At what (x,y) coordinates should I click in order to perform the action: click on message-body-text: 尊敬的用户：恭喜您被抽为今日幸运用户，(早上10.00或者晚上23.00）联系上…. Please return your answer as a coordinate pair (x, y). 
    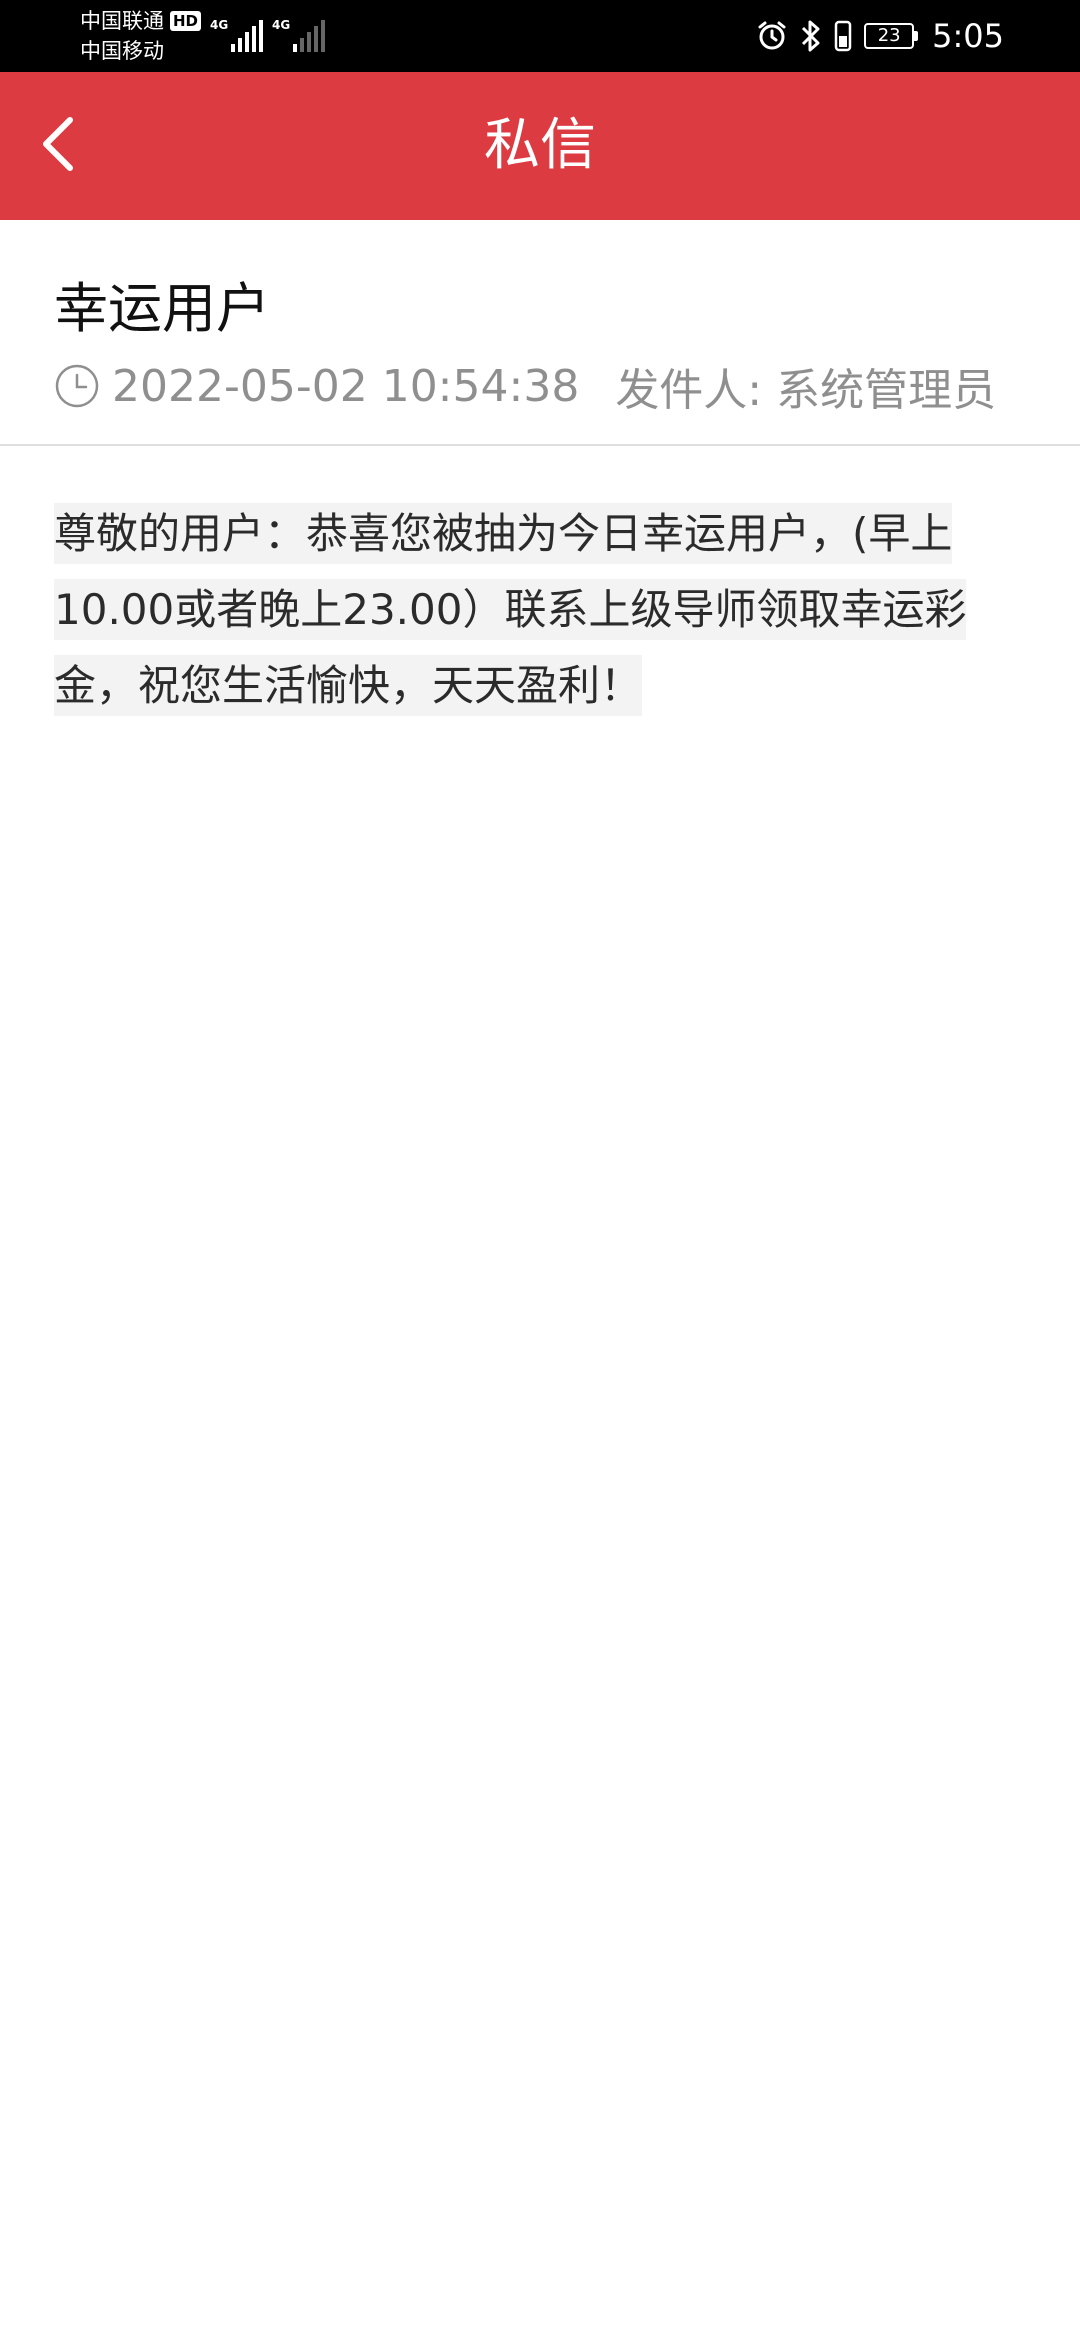
    Looking at the image, I should click on (510, 609).